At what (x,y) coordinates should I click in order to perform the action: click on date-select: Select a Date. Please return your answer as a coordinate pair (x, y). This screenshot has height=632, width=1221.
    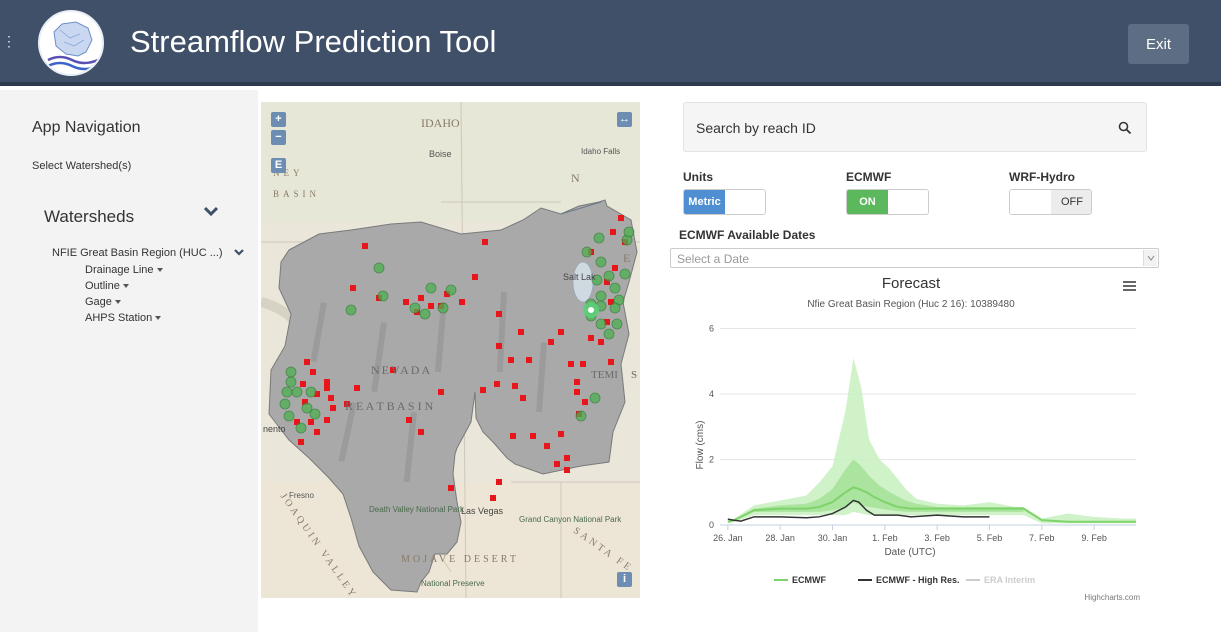
    Looking at the image, I should click on (914, 258).